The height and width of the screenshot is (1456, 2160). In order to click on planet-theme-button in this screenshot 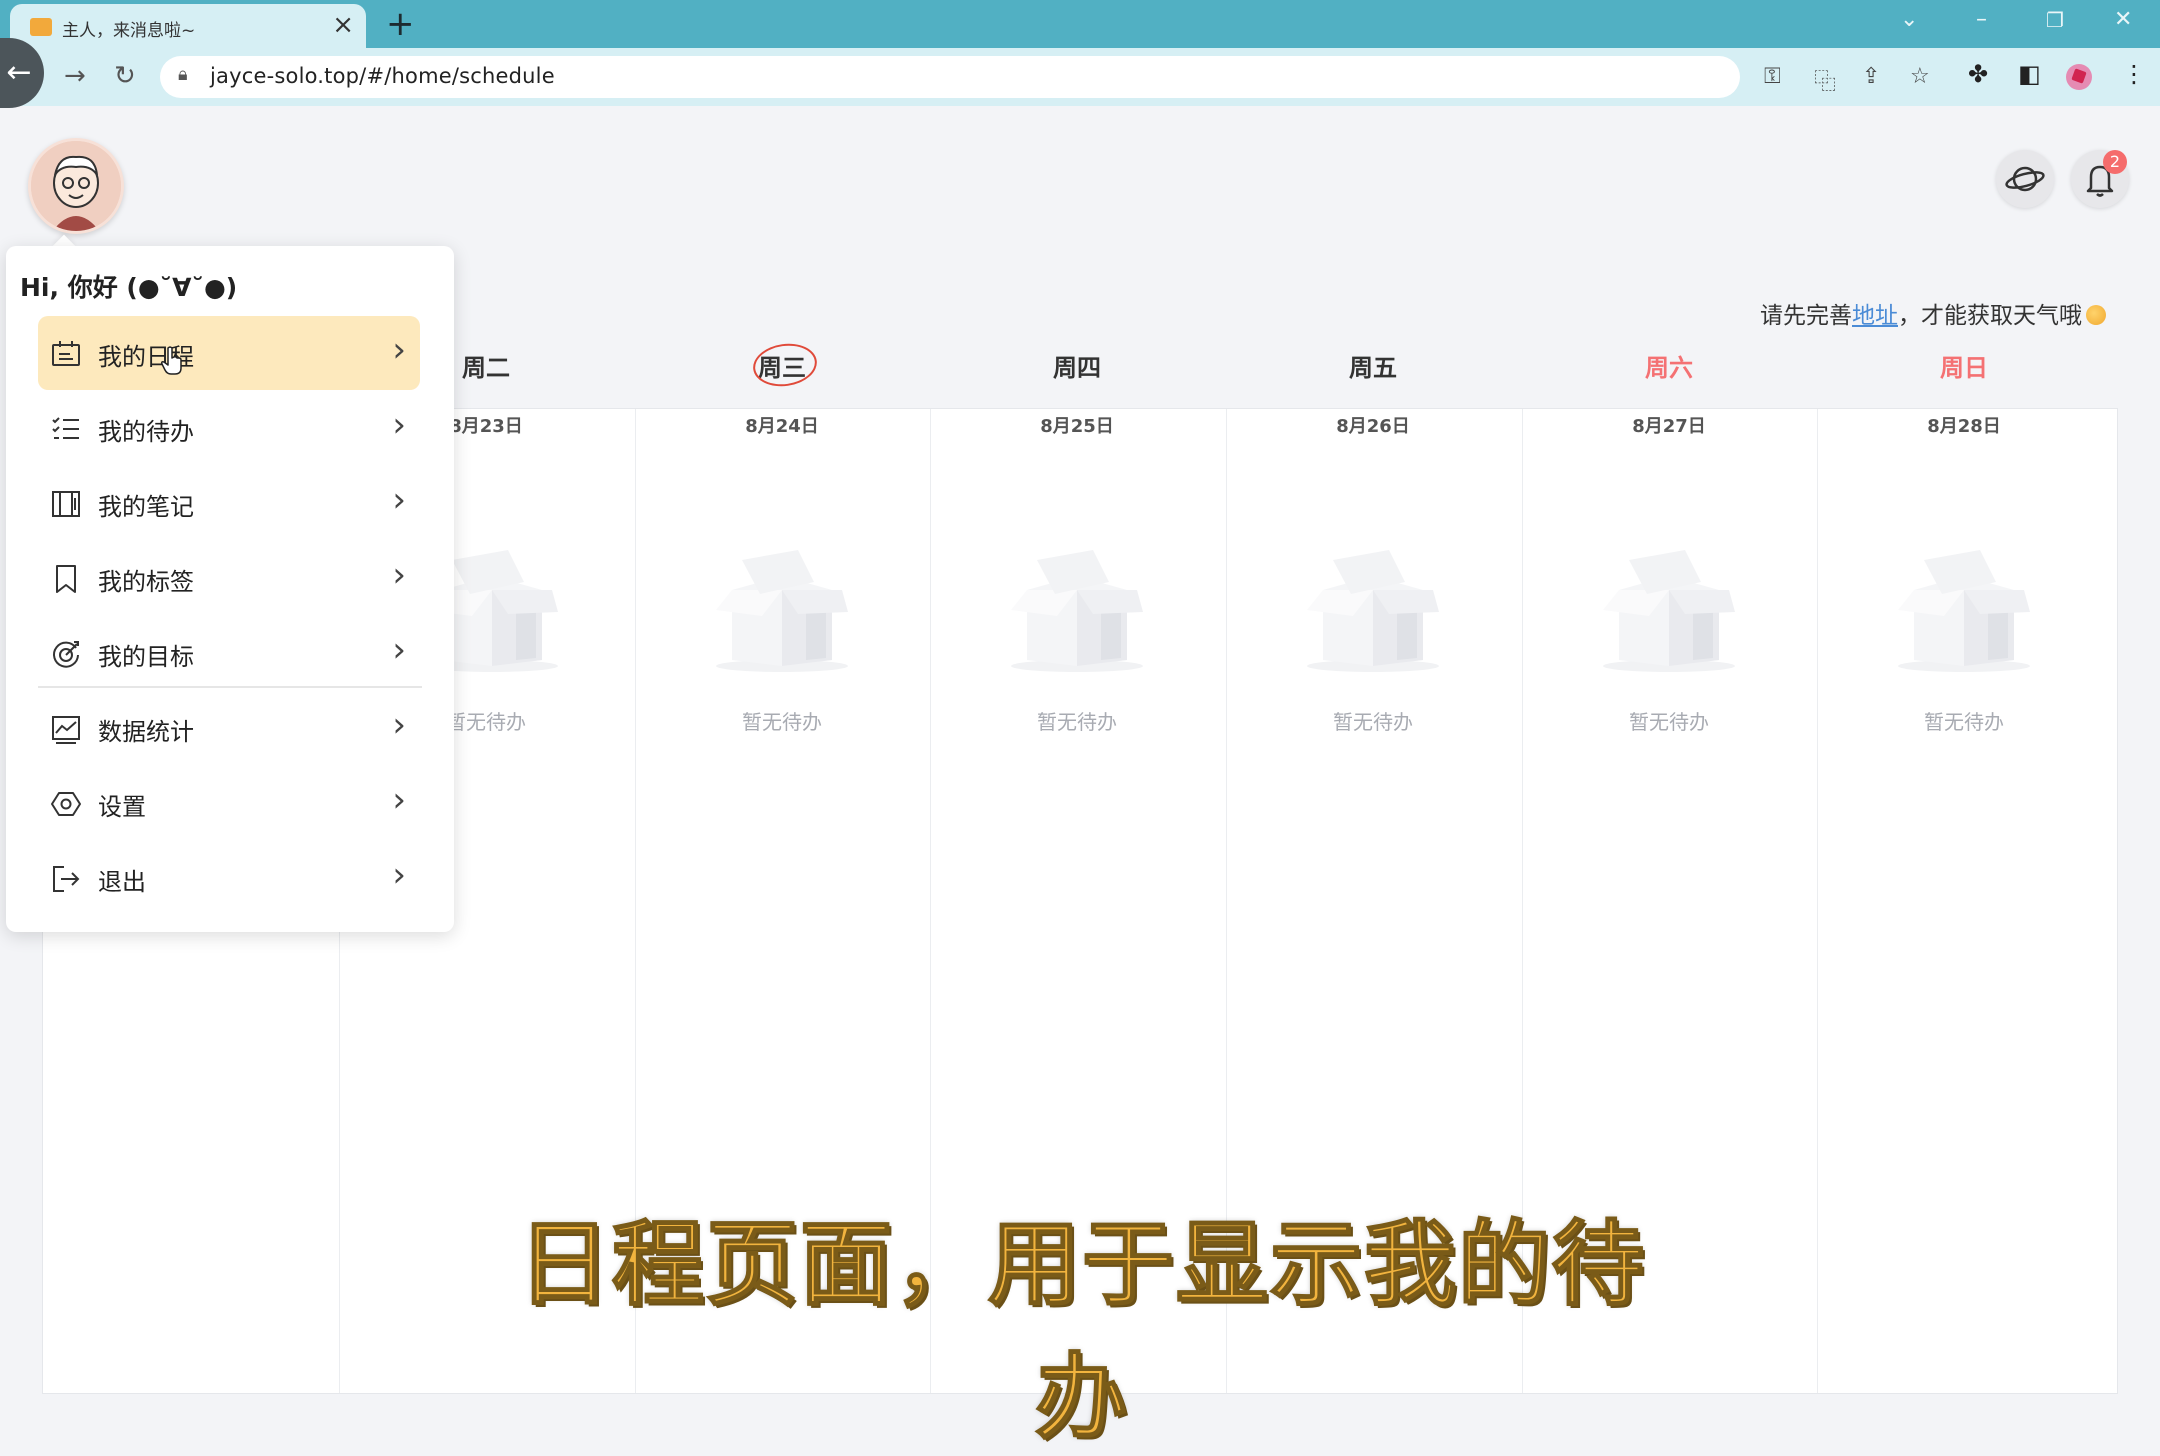, I will do `click(2025, 179)`.